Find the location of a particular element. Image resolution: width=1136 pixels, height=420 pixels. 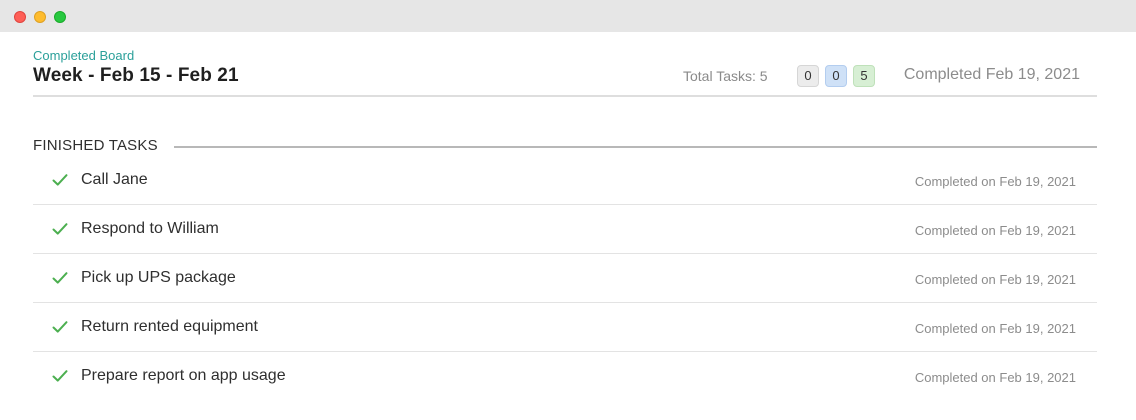

board-completed-date: Completed Feb 19, 2021 is located at coordinates (991, 74).